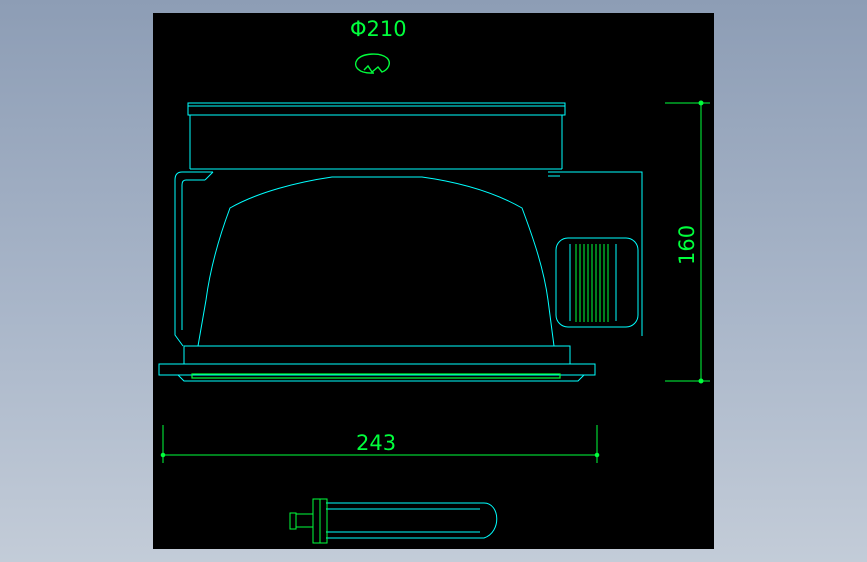  I want to click on cutout-symbol, so click(372, 63).